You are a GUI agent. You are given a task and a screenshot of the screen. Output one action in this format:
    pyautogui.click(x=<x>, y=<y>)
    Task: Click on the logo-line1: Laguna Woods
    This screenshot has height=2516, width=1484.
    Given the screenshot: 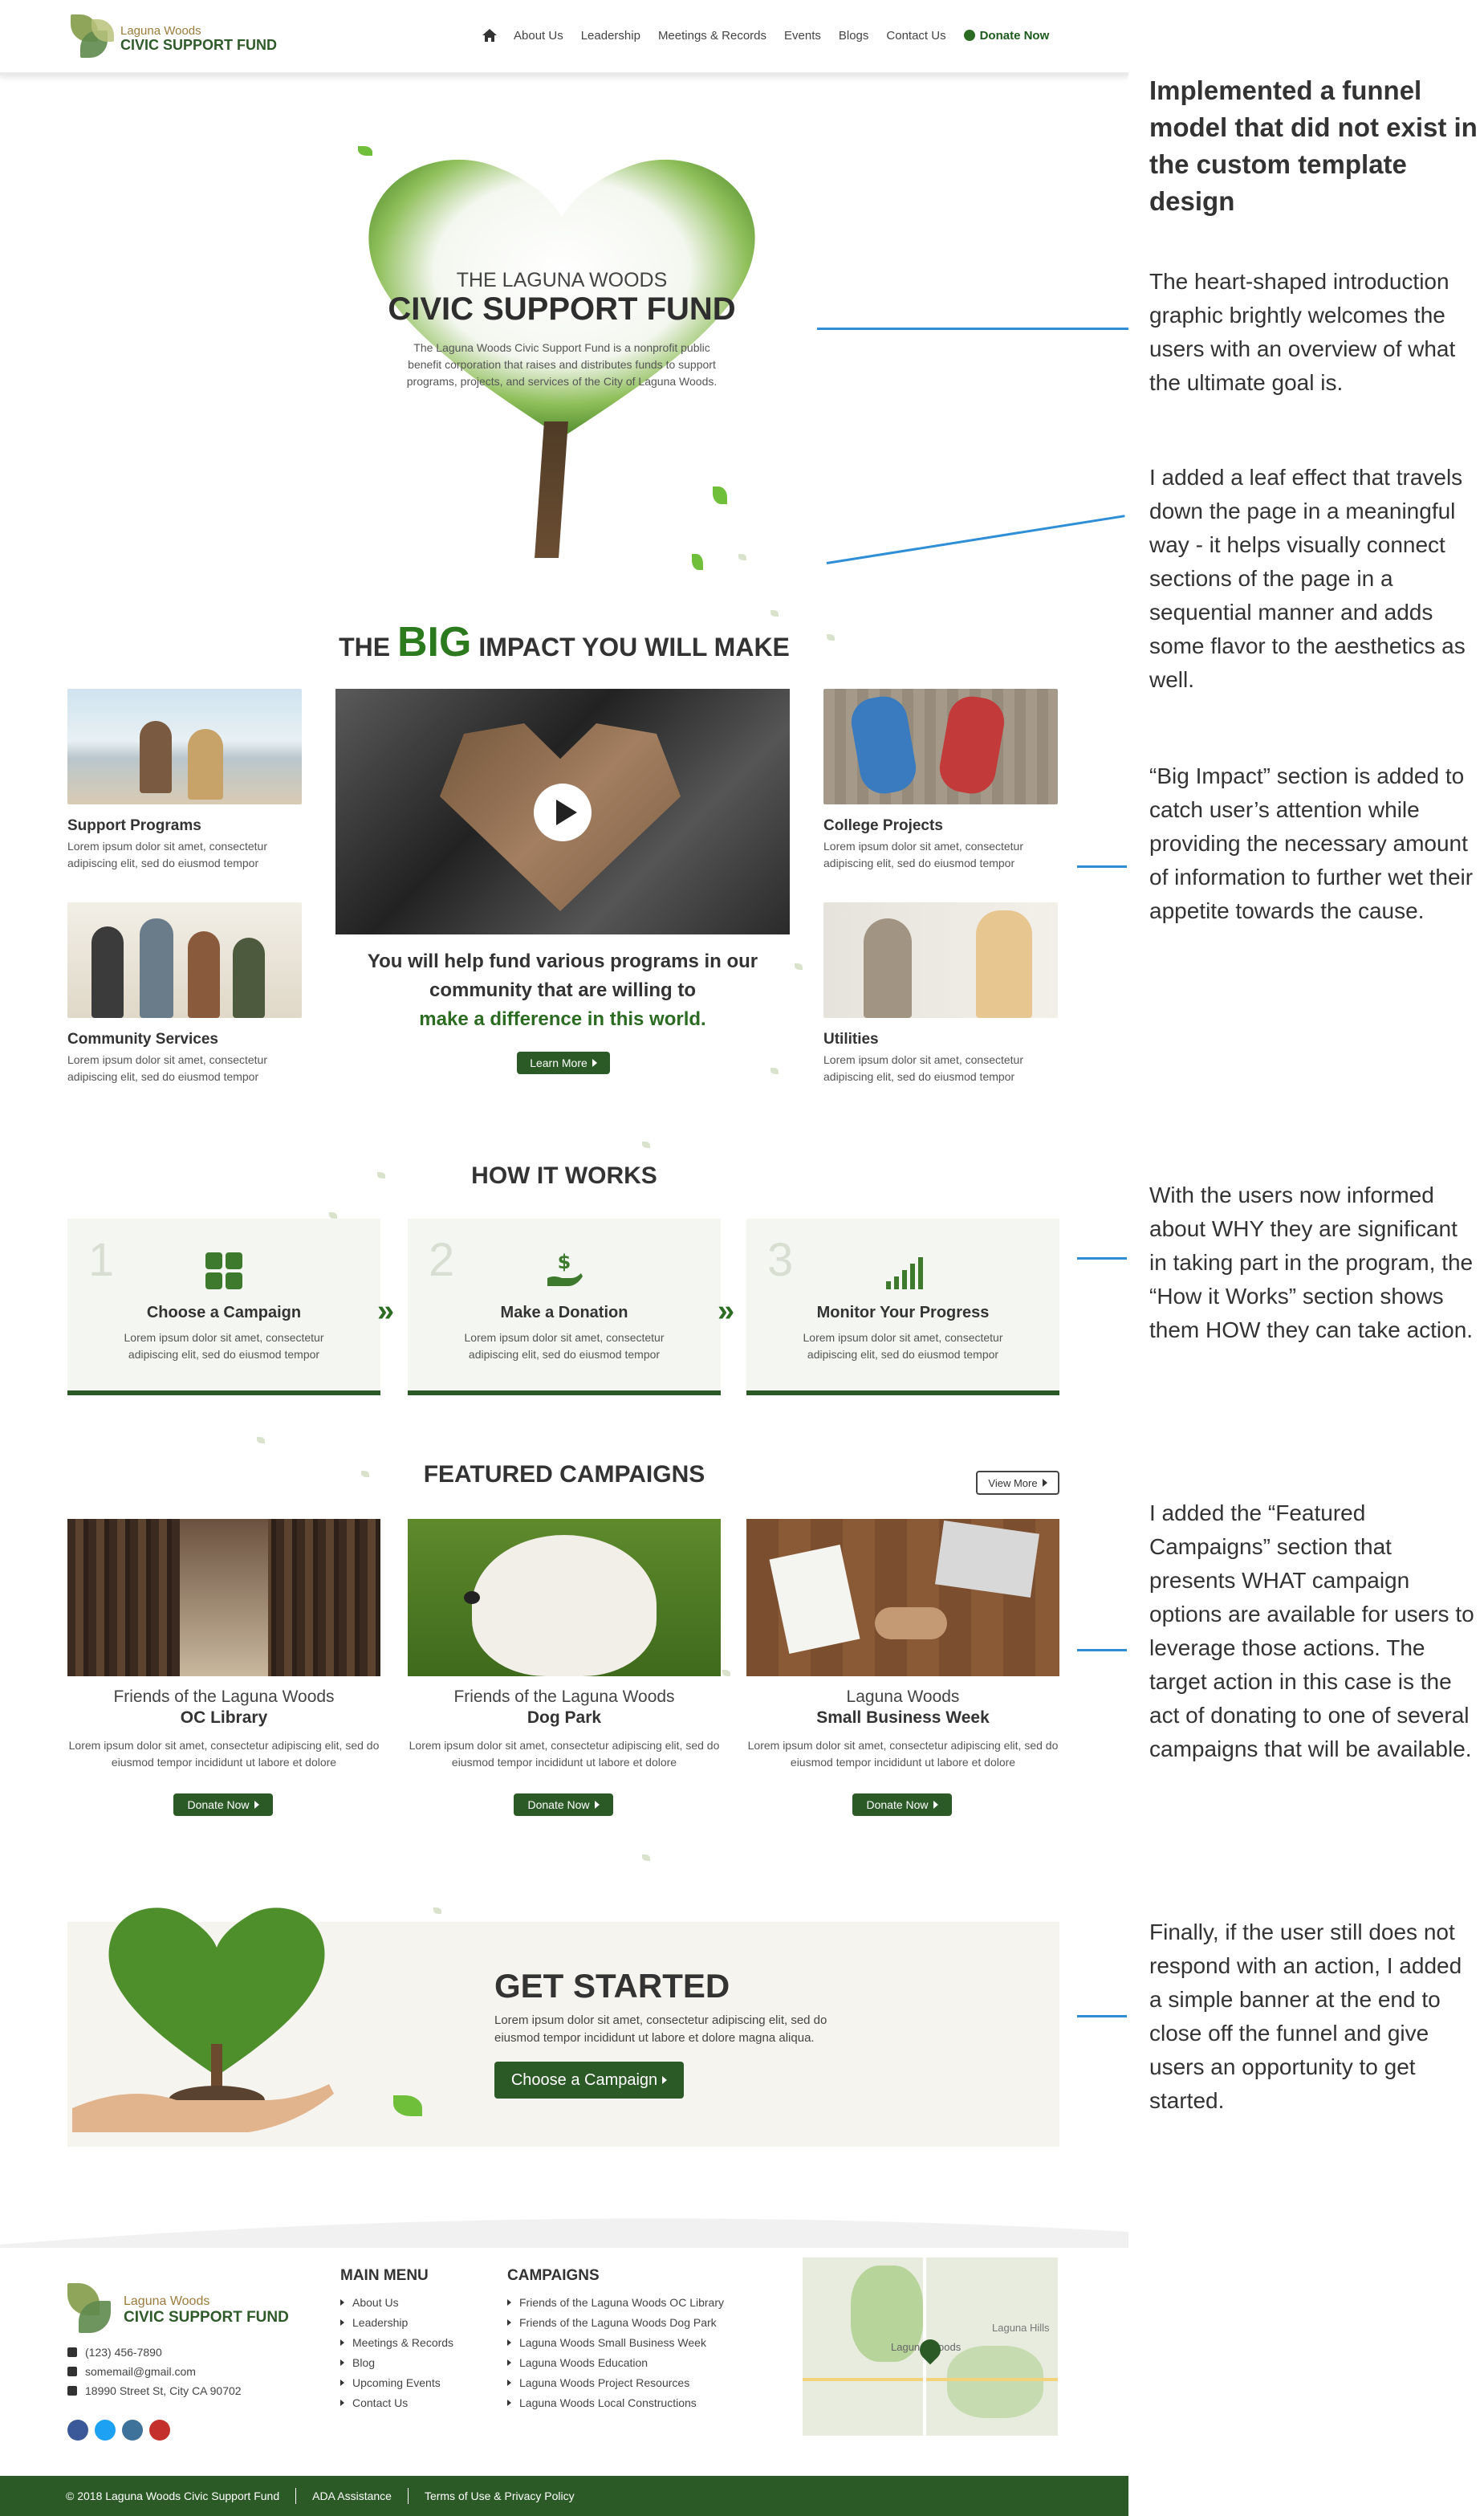 What is the action you would take?
    pyautogui.click(x=160, y=31)
    